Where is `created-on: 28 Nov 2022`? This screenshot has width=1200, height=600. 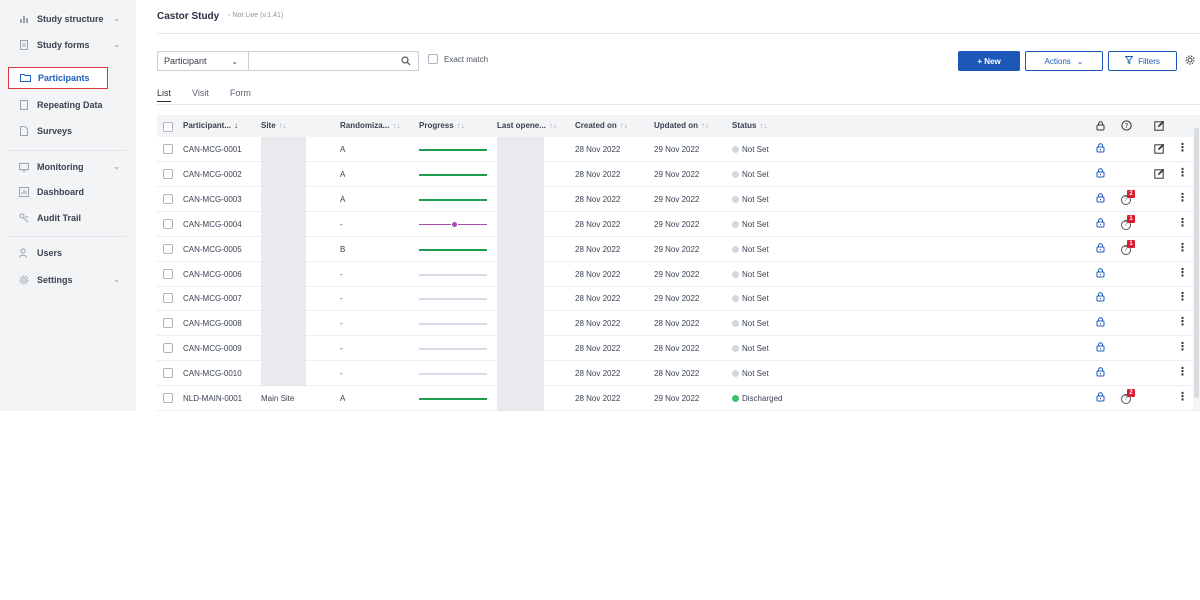
created-on: 28 Nov 2022 is located at coordinates (598, 324).